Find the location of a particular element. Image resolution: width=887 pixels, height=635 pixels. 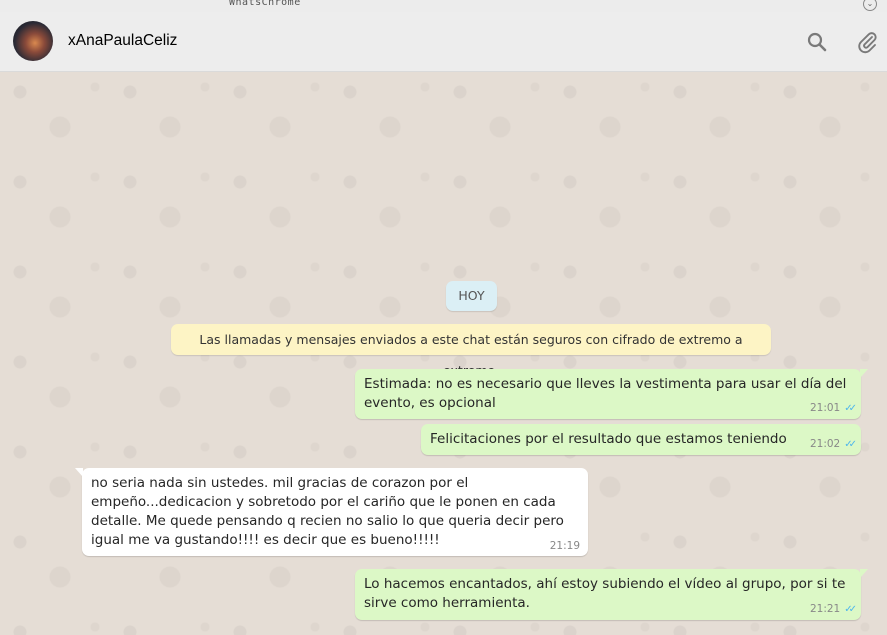

message-time: 21:21 is located at coordinates (825, 609).